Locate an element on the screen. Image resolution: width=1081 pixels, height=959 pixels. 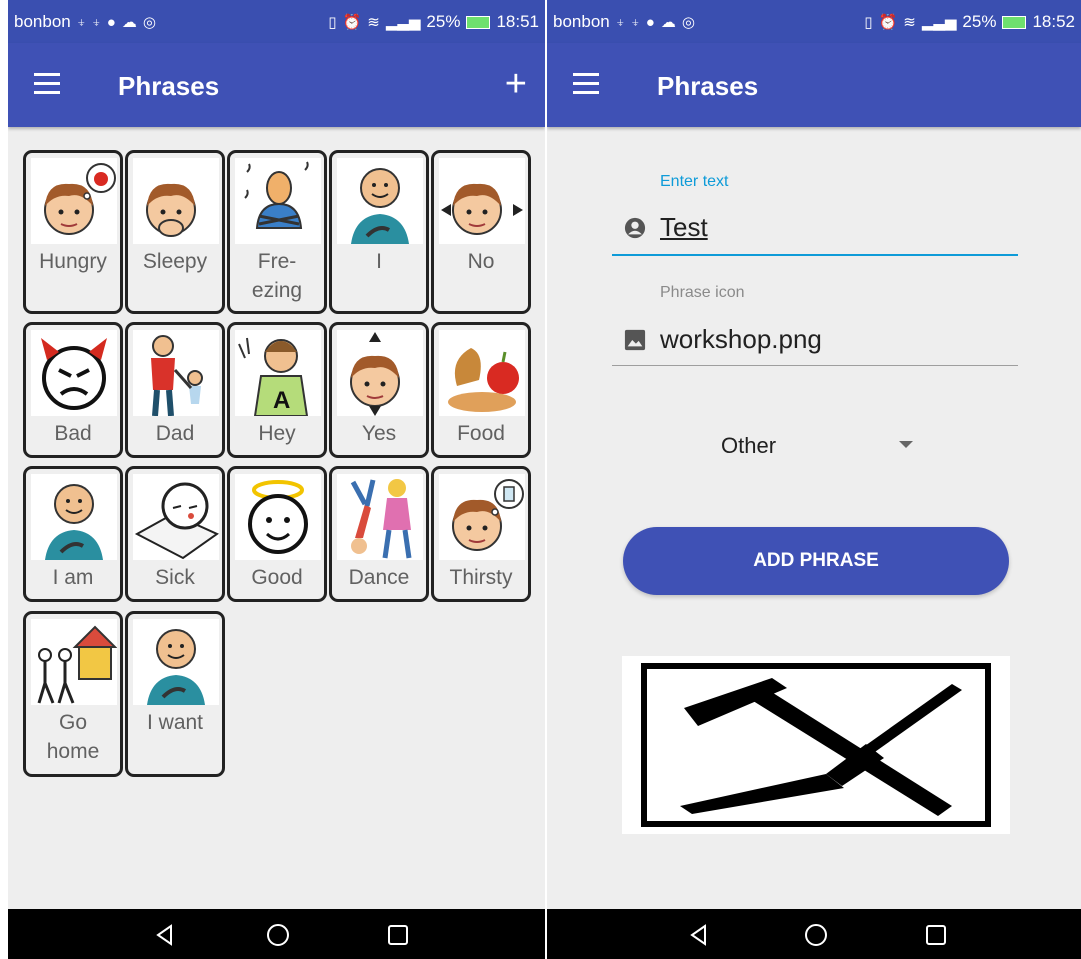
phrase-tile: I is located at coordinates (379, 232).